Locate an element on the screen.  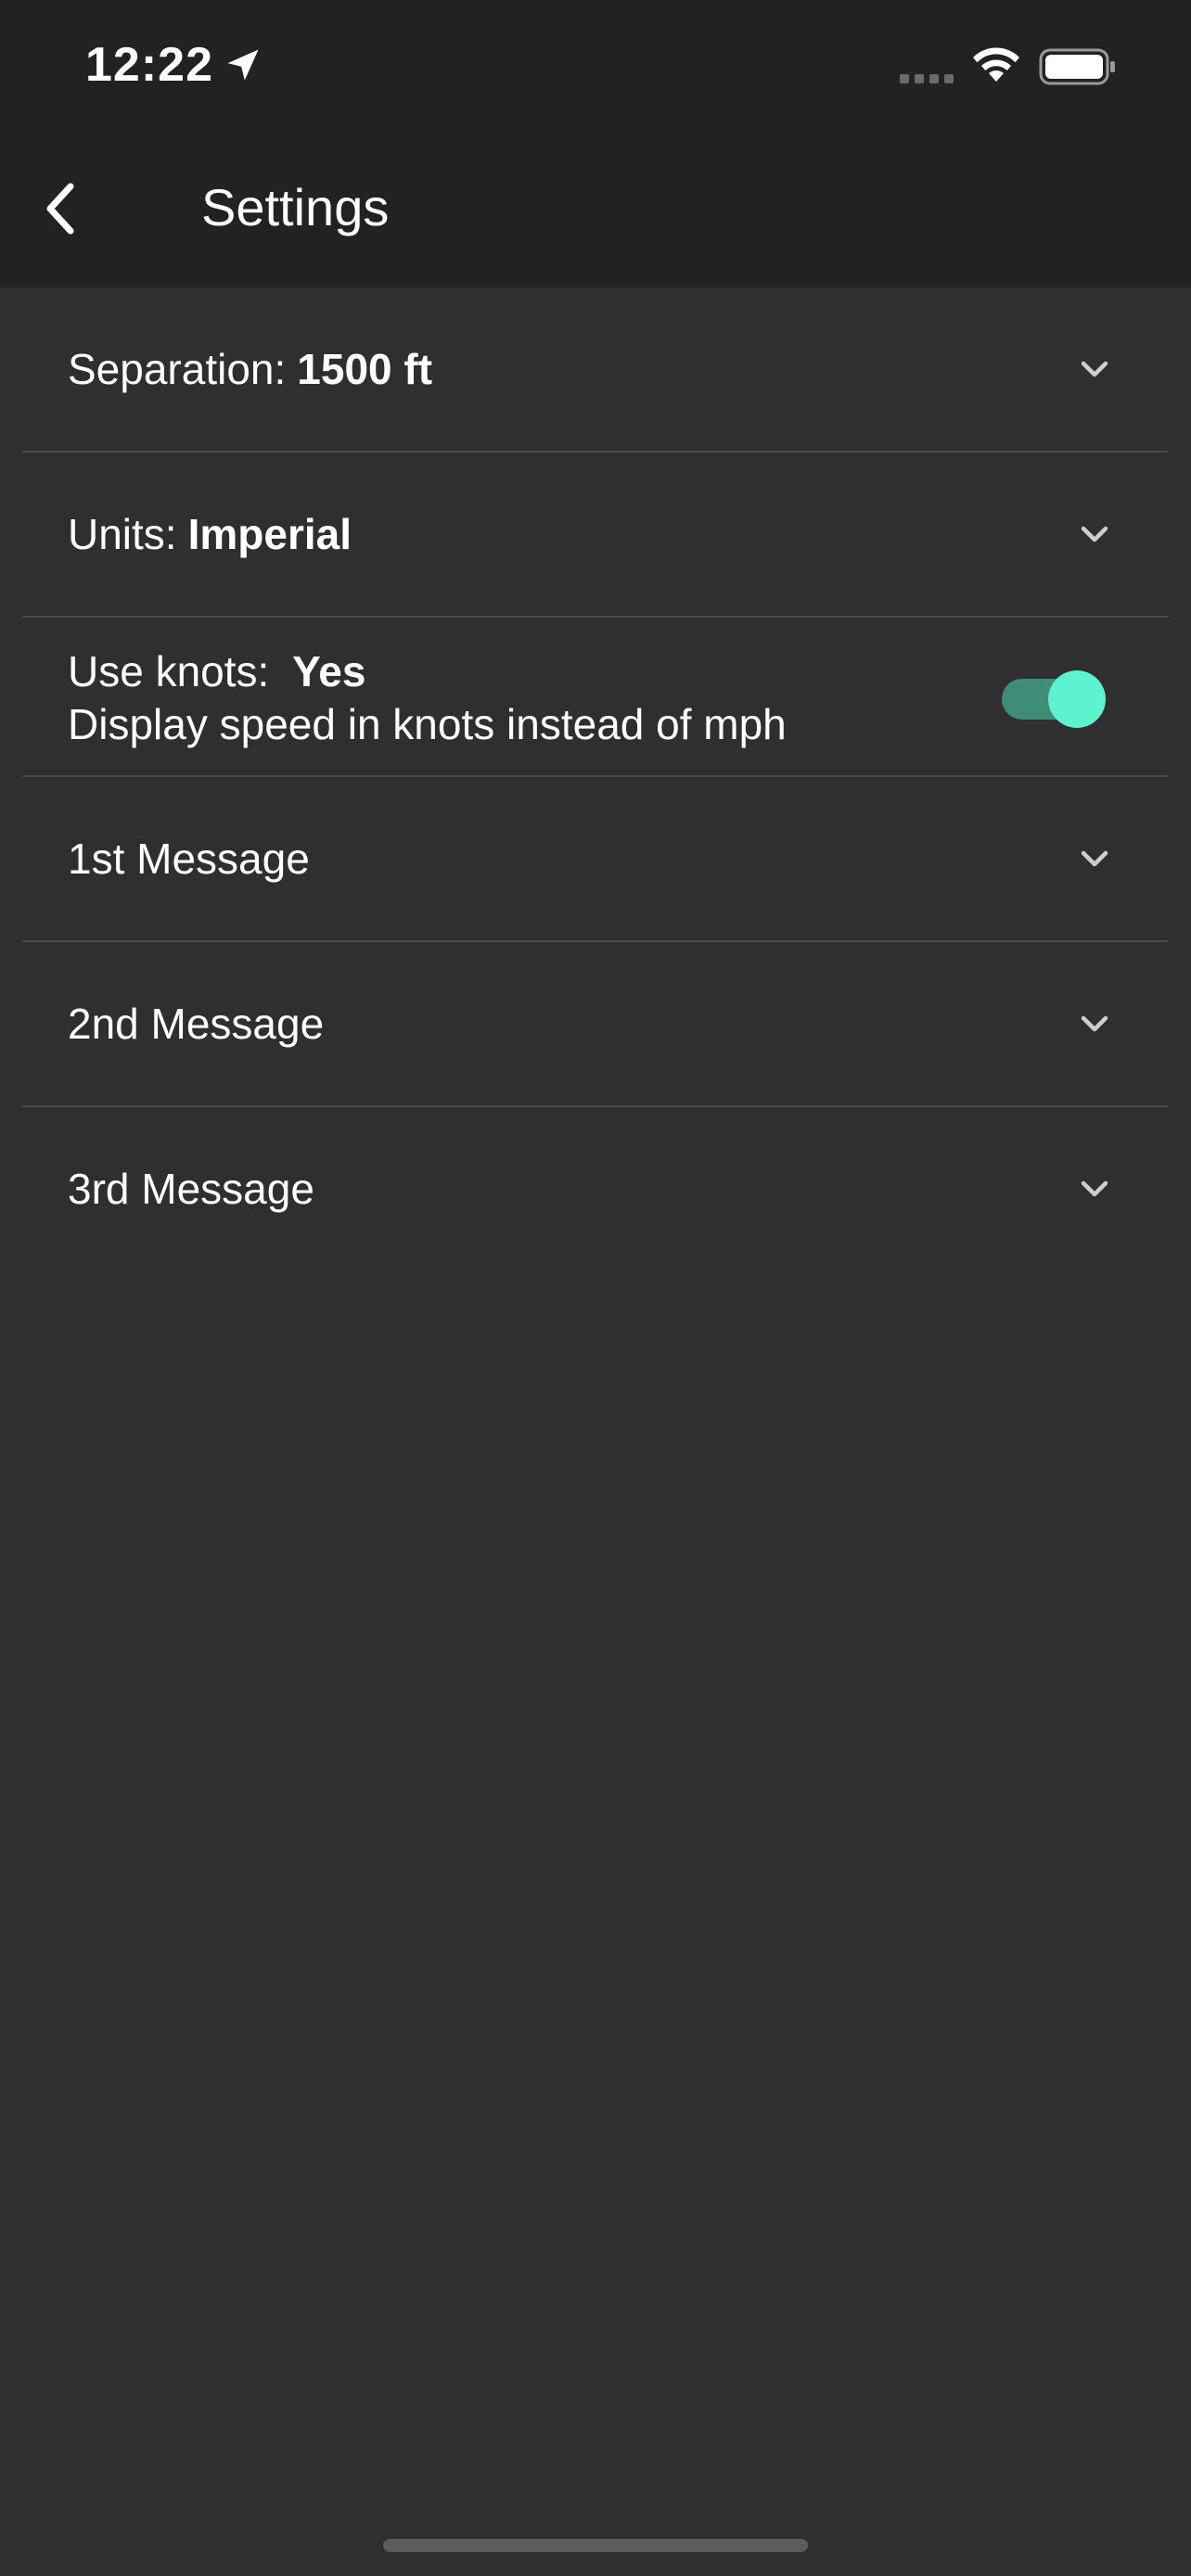
message-2-label: 2nd Message is located at coordinates (196, 1024).